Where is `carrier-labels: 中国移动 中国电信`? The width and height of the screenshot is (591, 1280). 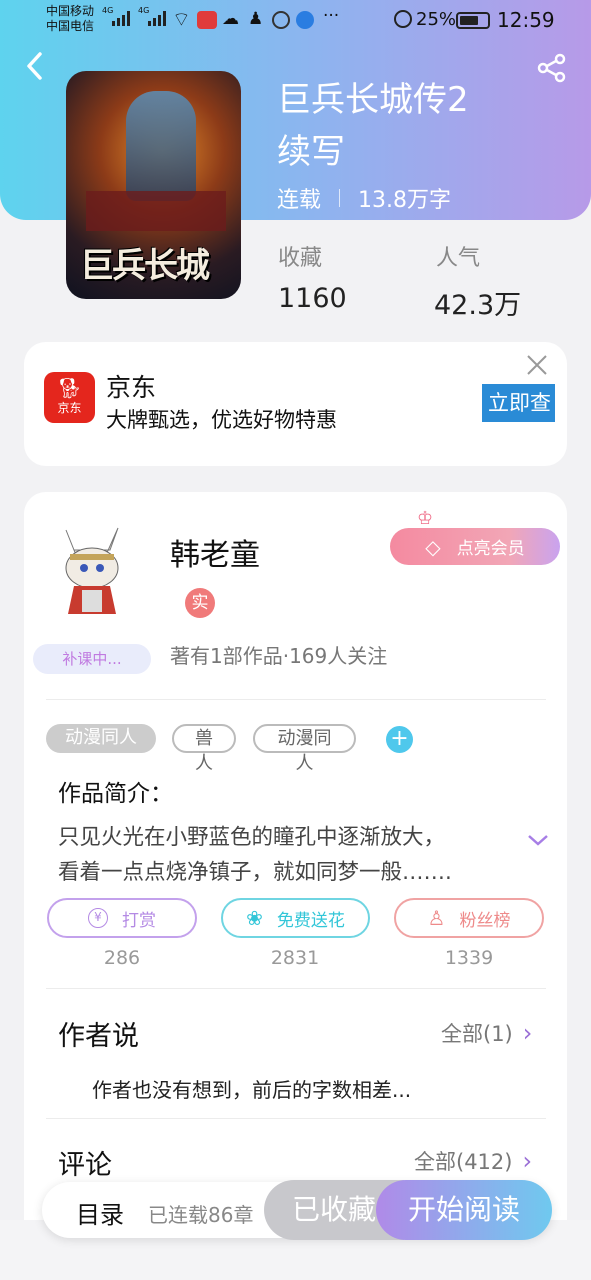 carrier-labels: 中国移动 中国电信 is located at coordinates (70, 19).